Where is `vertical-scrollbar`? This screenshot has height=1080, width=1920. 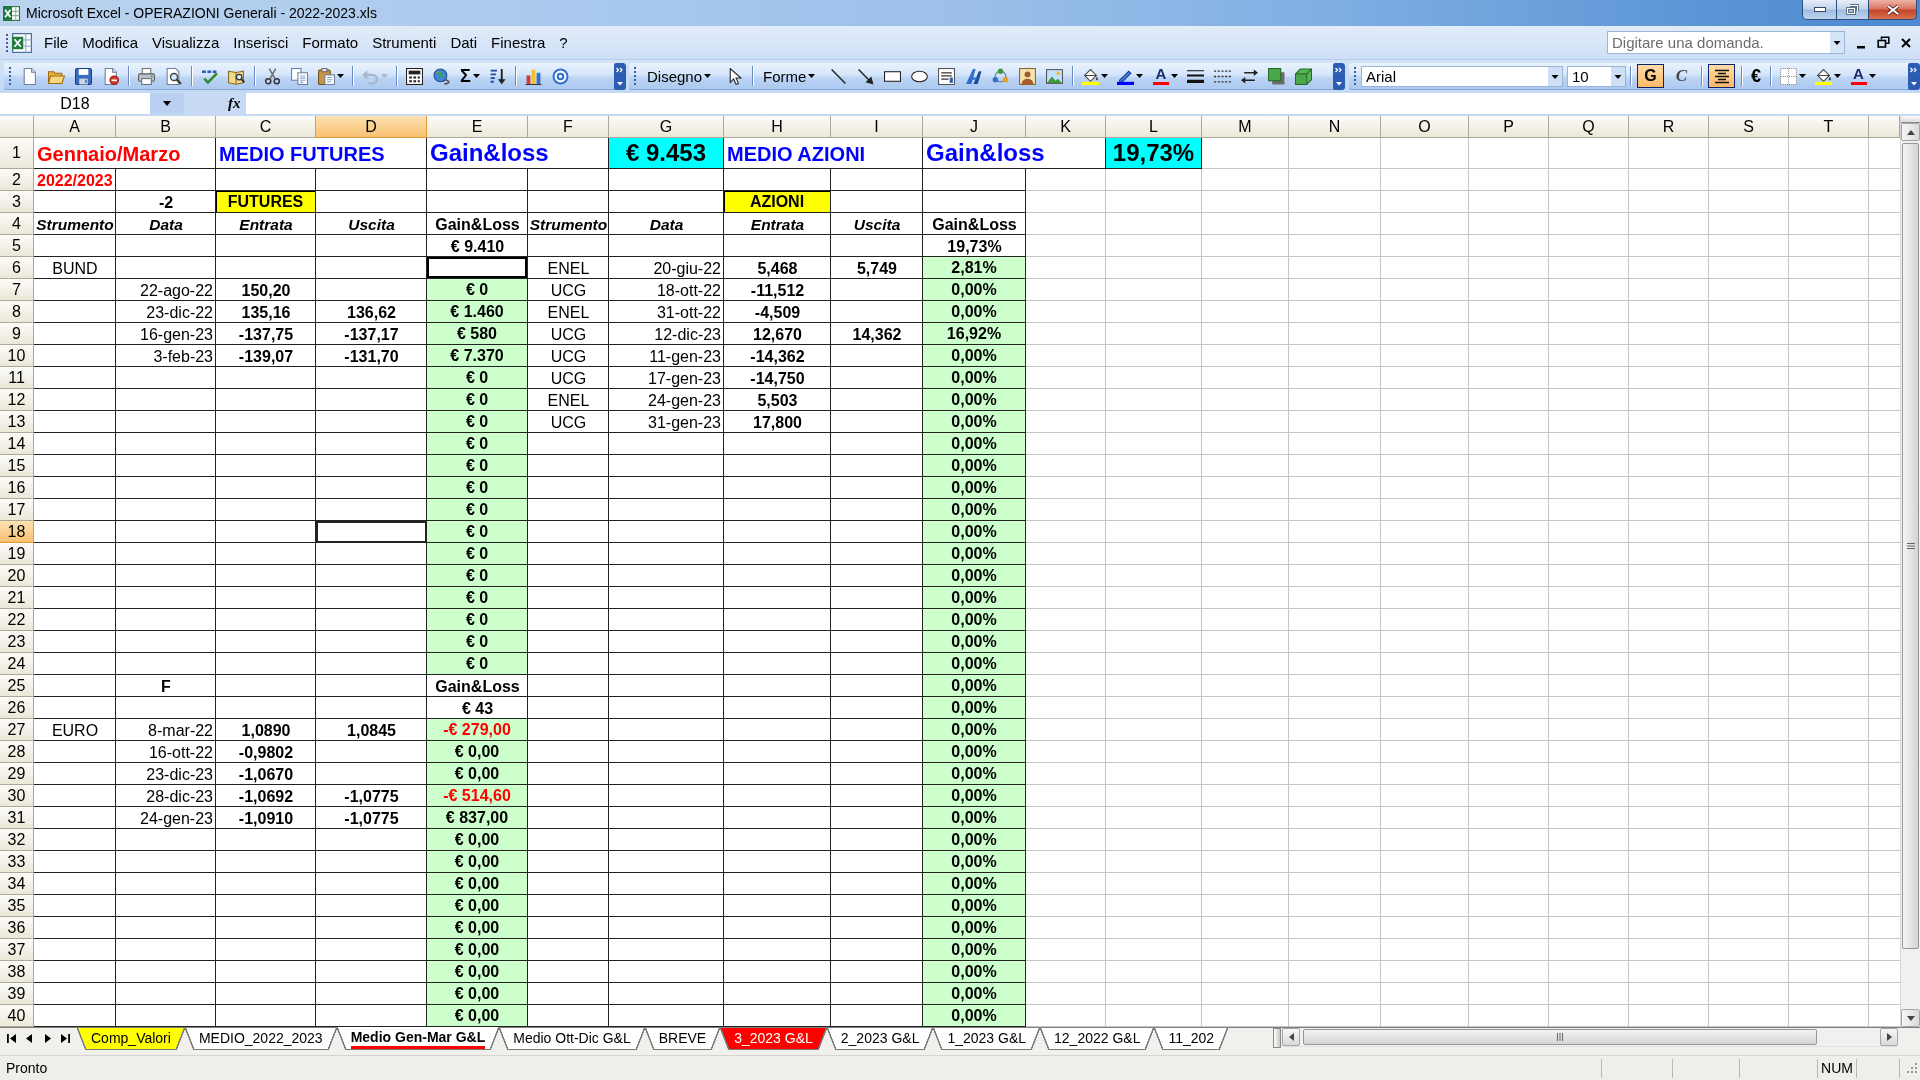
vertical-scrollbar is located at coordinates (1910, 571).